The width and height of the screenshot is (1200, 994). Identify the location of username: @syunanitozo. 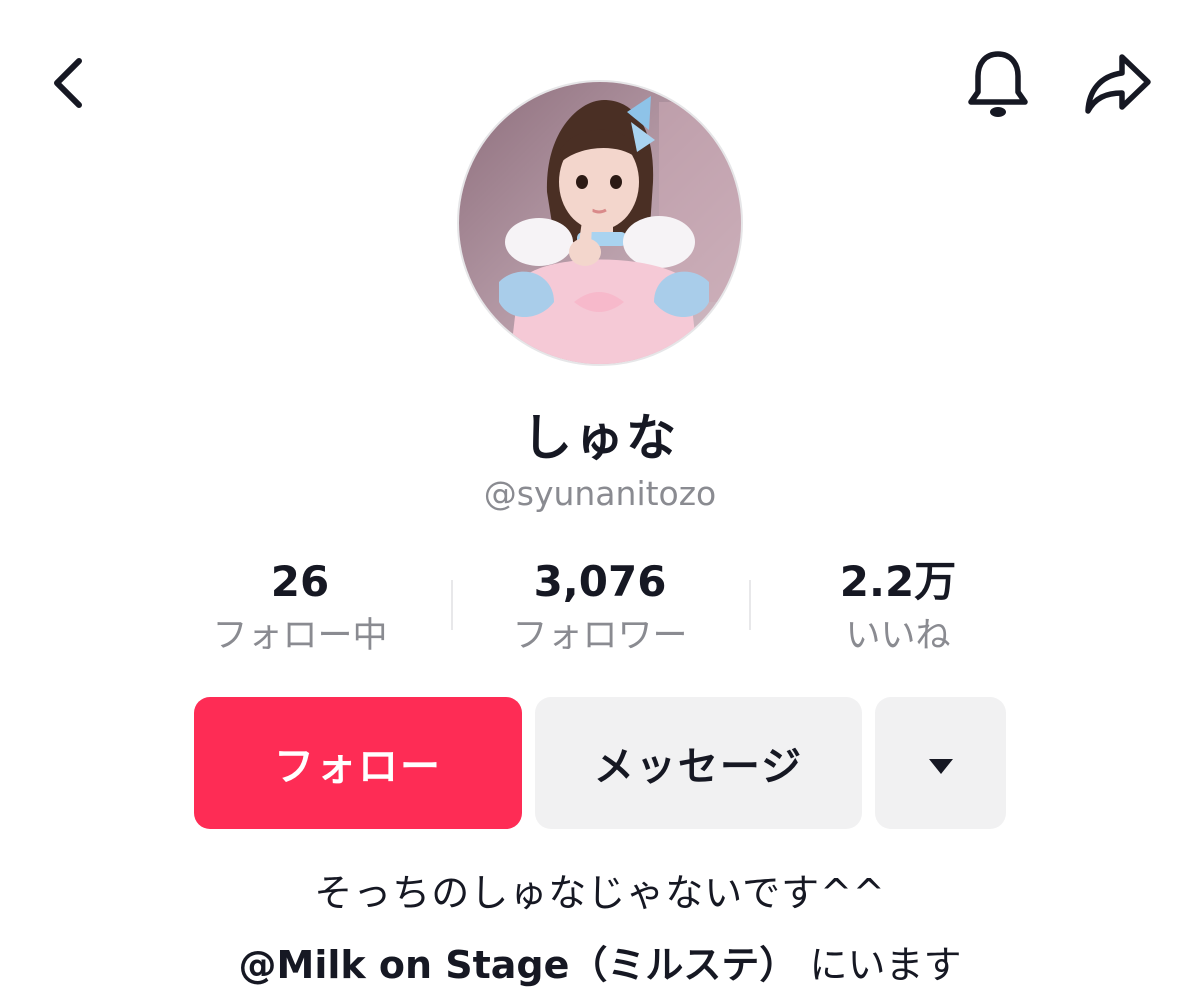
(600, 493).